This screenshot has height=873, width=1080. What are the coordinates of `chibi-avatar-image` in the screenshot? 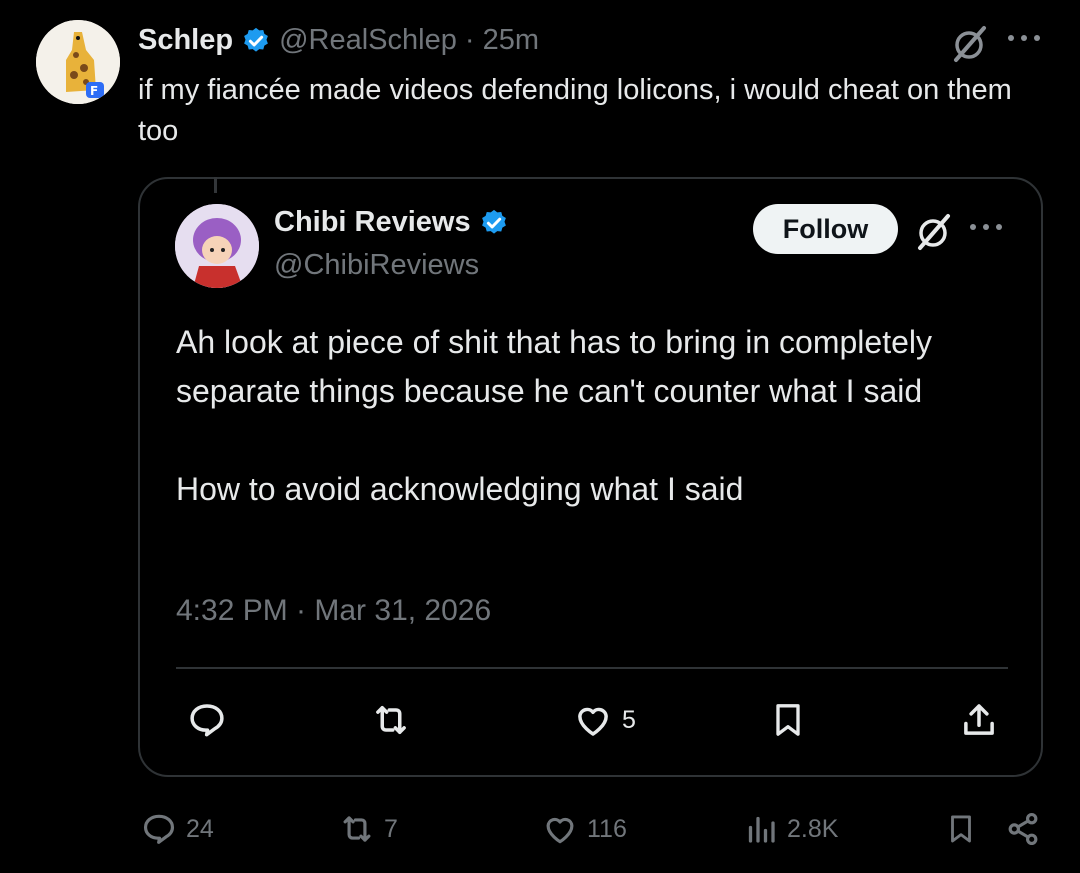 It's located at (217, 246).